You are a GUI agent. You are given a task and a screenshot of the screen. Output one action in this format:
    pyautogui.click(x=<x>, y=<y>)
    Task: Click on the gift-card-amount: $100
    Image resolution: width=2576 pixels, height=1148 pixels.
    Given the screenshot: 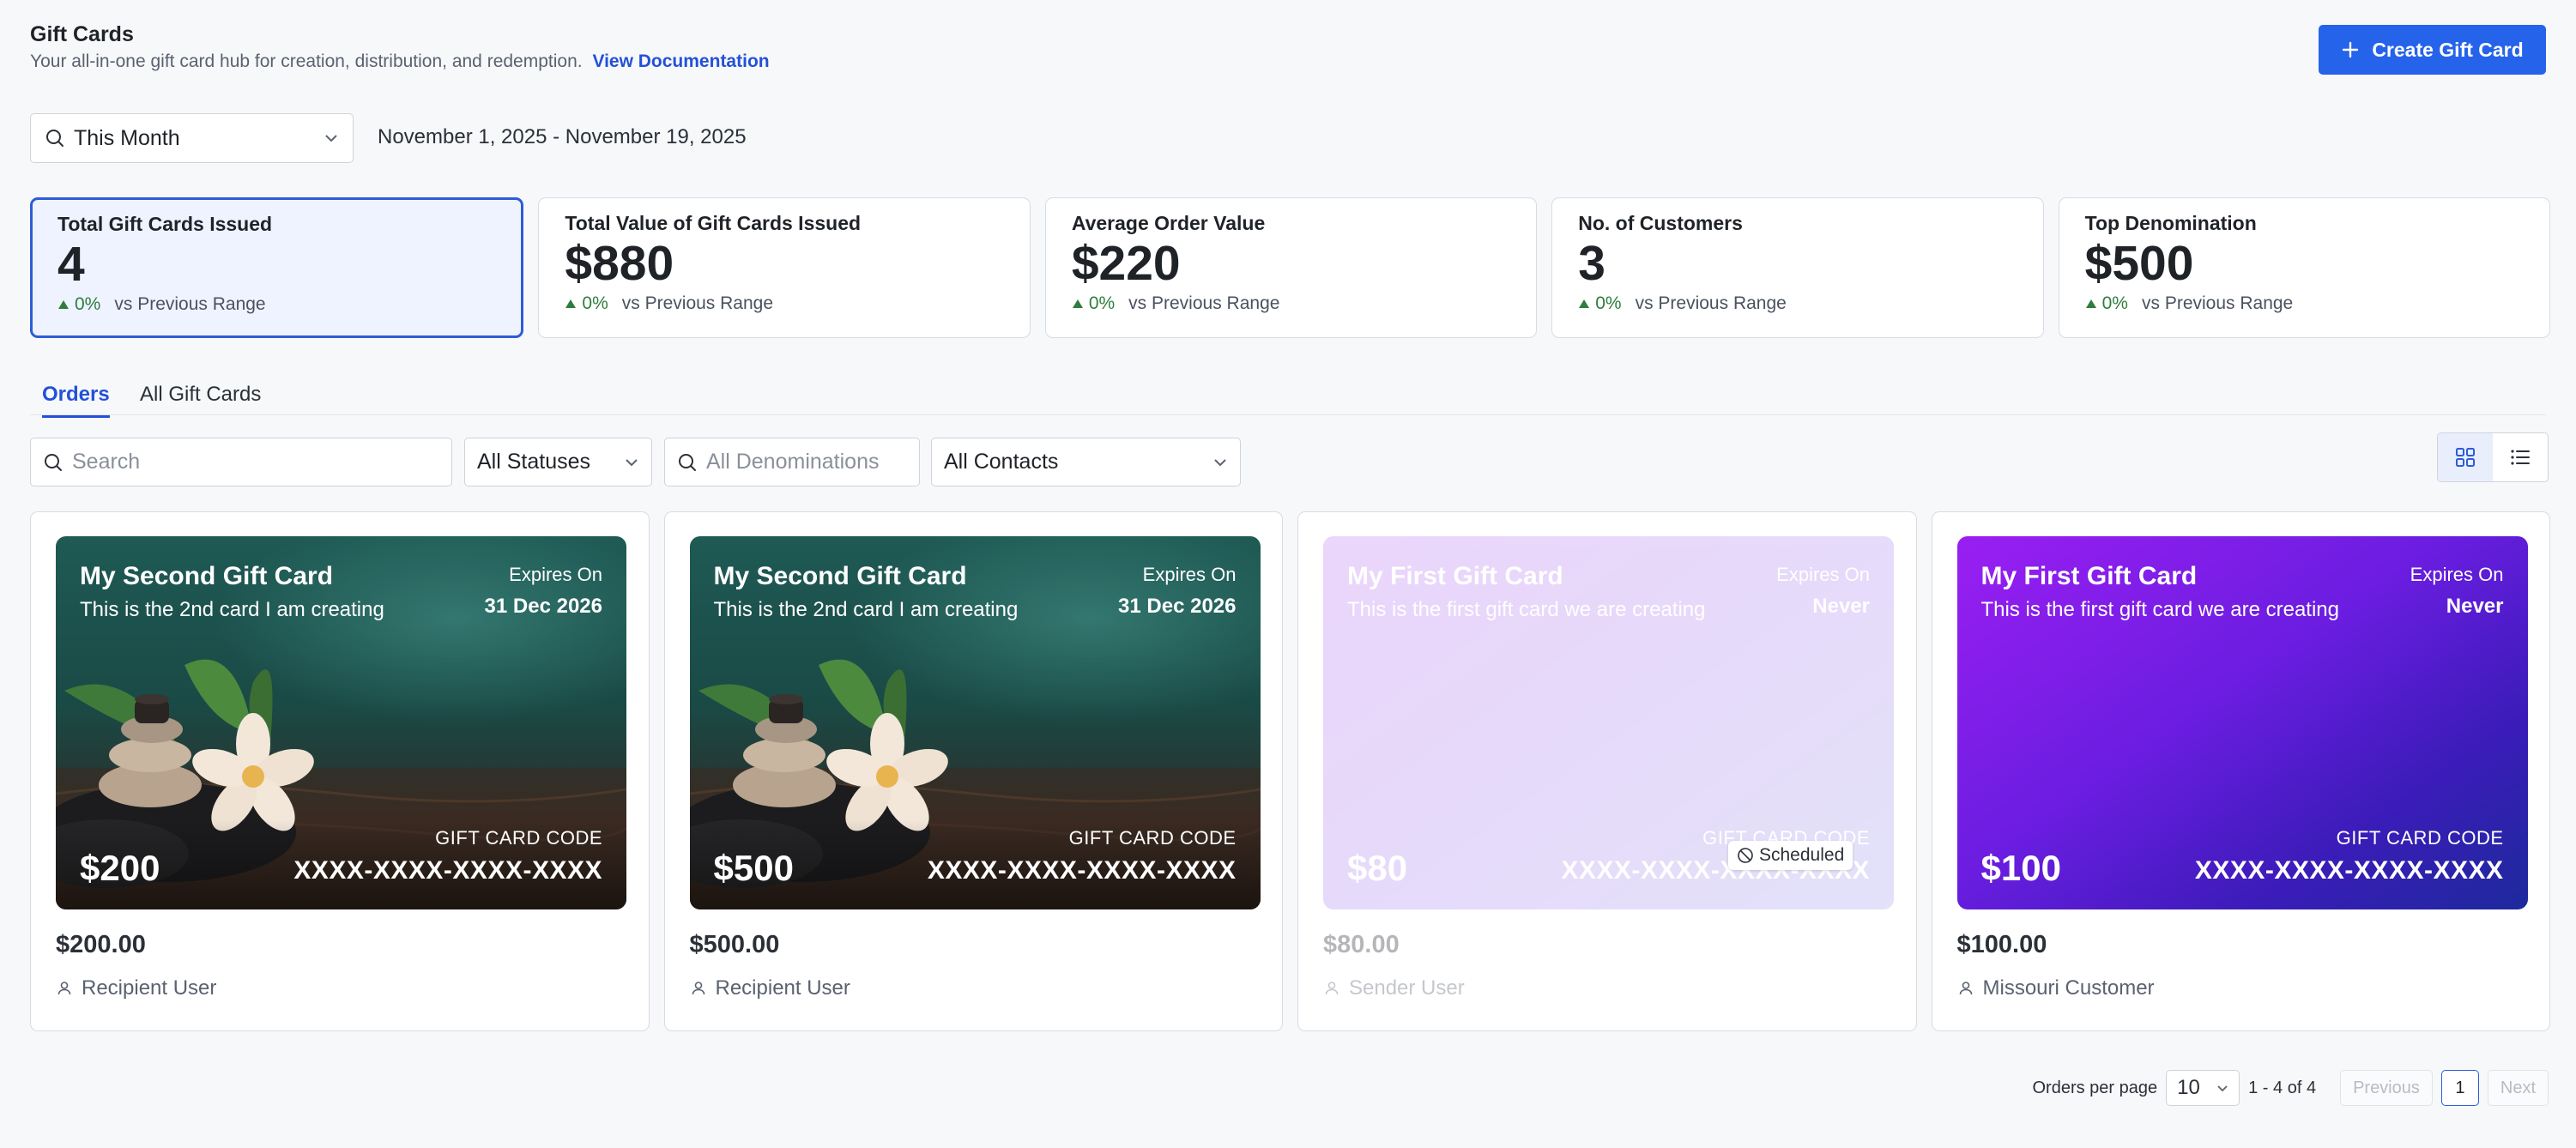 What is the action you would take?
    pyautogui.click(x=2020, y=868)
    